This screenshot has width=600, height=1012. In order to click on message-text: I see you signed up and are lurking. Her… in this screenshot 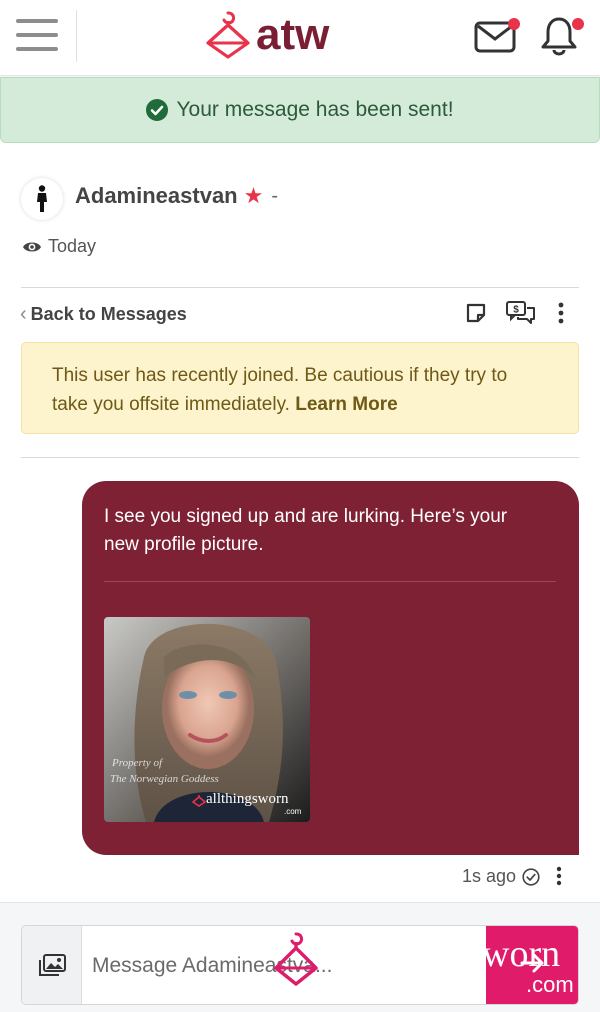, I will do `click(306, 530)`.